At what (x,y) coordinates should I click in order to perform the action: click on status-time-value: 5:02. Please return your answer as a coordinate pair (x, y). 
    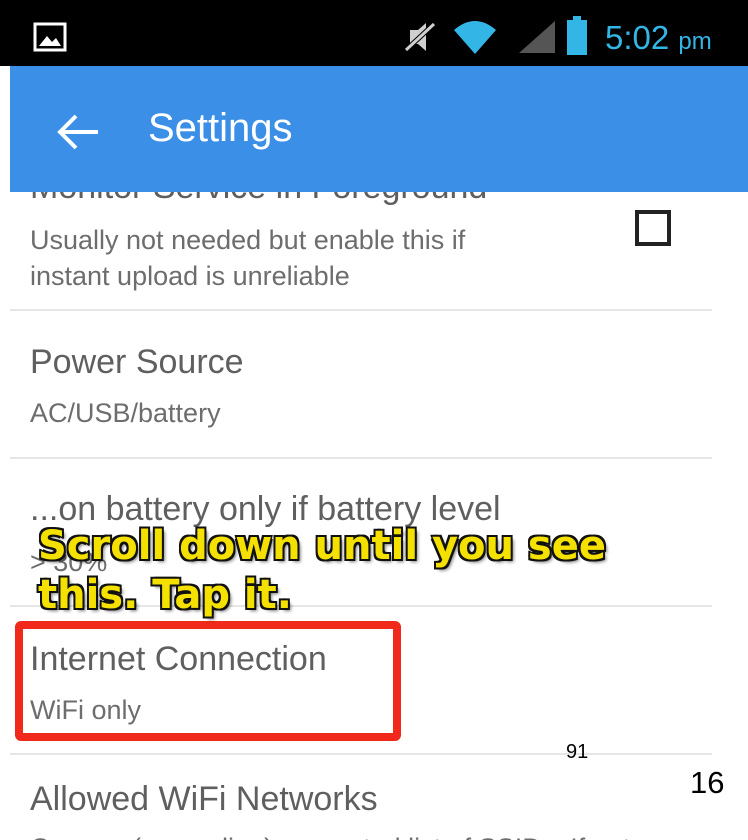
    Looking at the image, I should click on (637, 37).